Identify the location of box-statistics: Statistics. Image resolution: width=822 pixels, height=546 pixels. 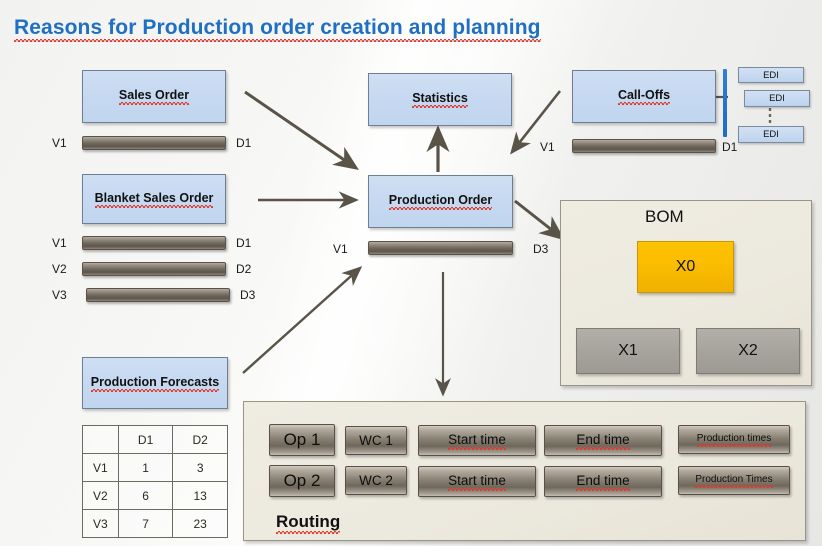
(440, 99).